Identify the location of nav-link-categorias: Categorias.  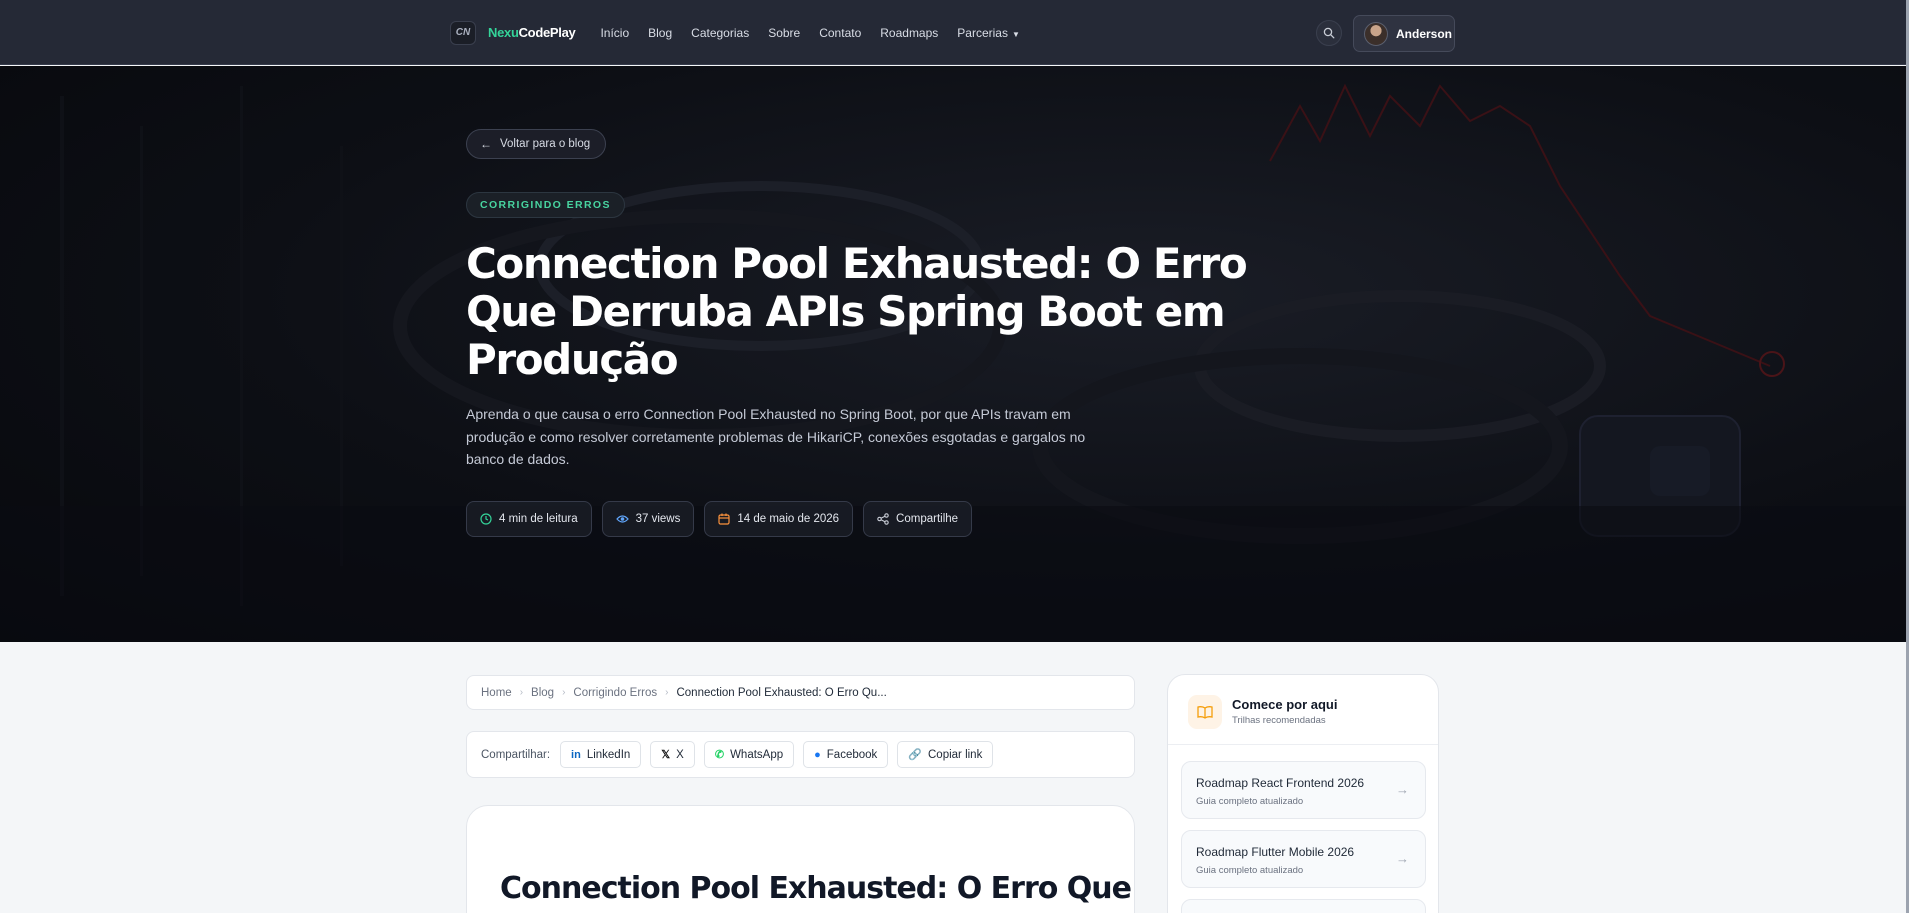
(720, 33).